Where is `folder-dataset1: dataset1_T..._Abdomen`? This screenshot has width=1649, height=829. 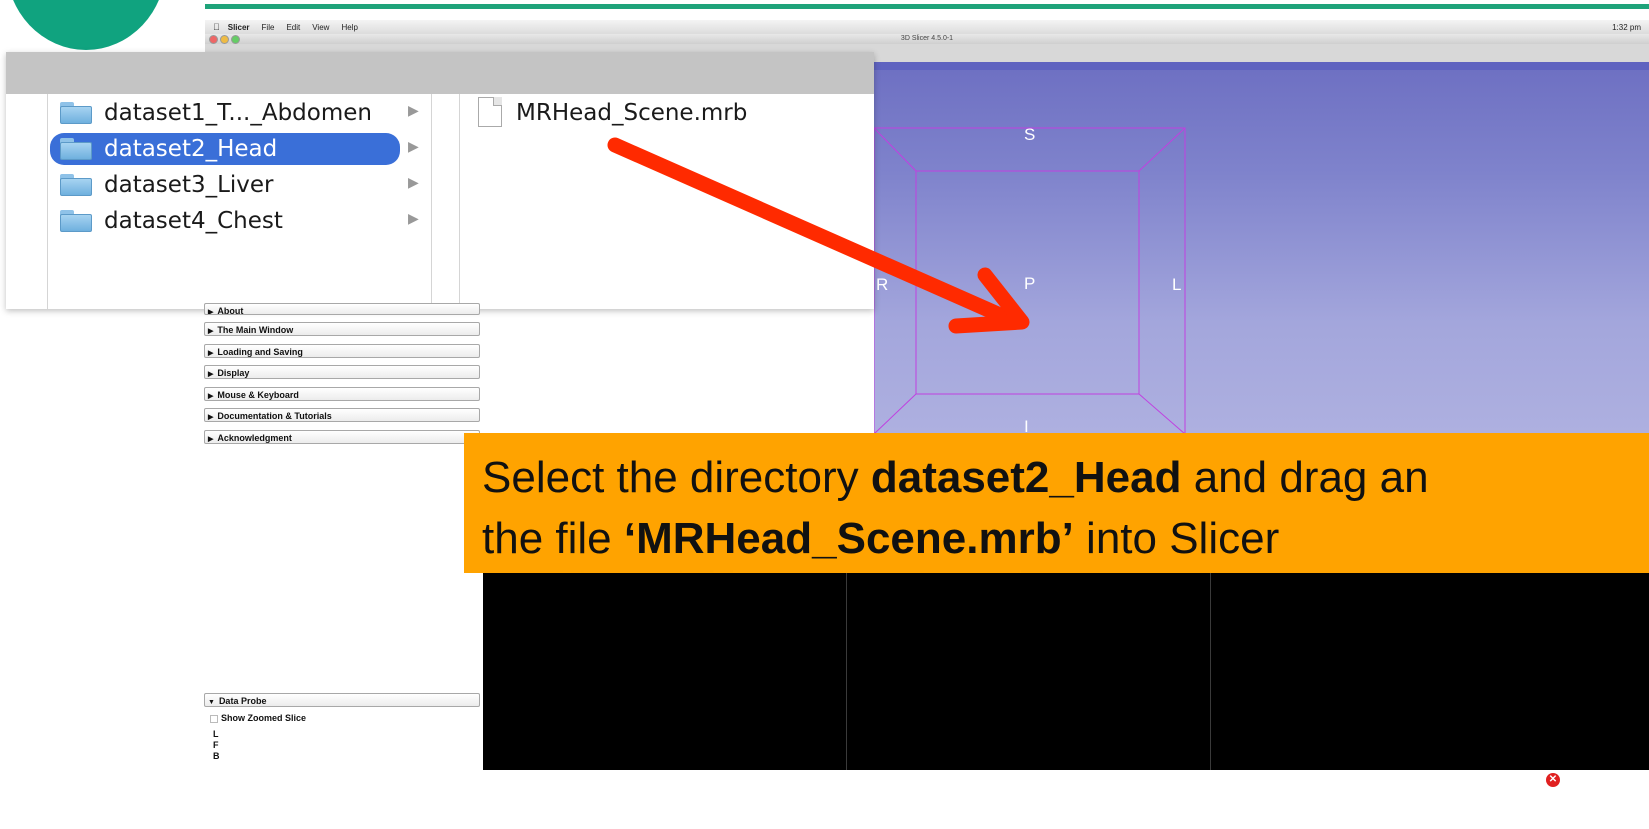 folder-dataset1: dataset1_T..._Abdomen is located at coordinates (225, 113).